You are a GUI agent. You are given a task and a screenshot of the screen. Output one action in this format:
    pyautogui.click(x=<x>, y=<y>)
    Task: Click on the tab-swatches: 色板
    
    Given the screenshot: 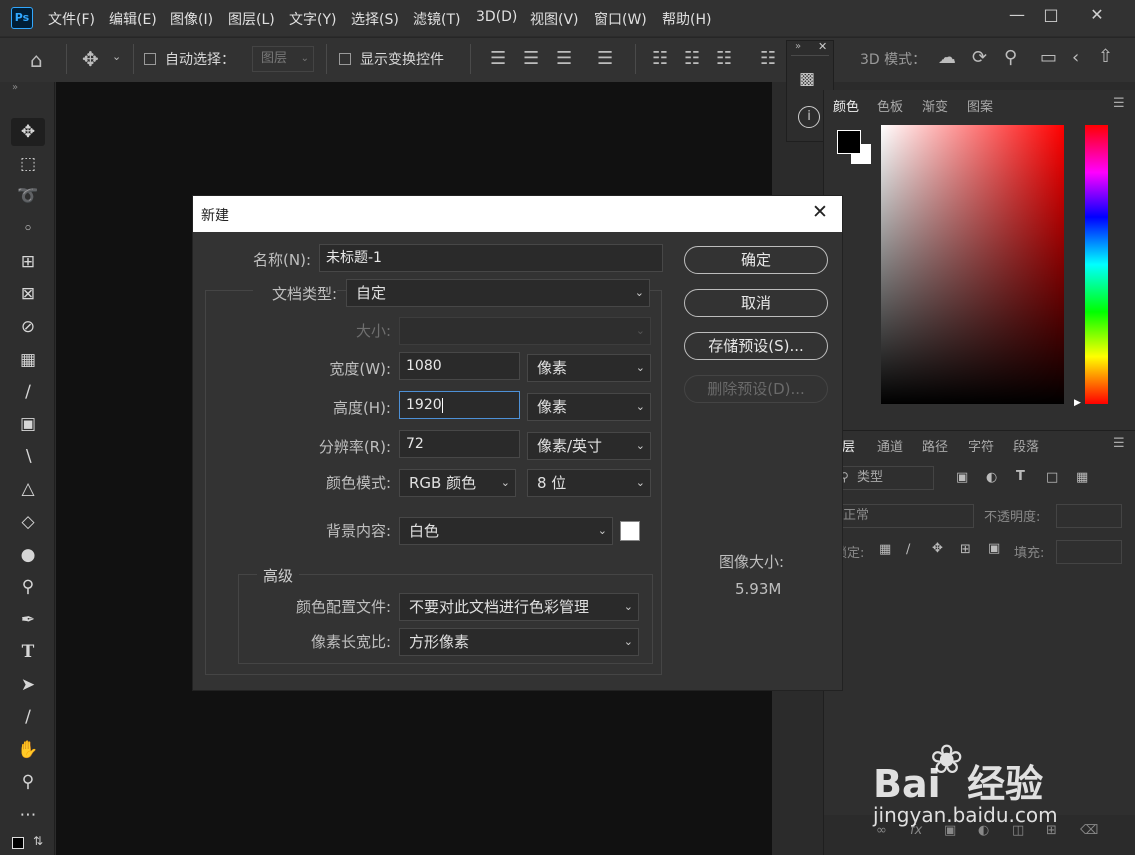 What is the action you would take?
    pyautogui.click(x=890, y=105)
    